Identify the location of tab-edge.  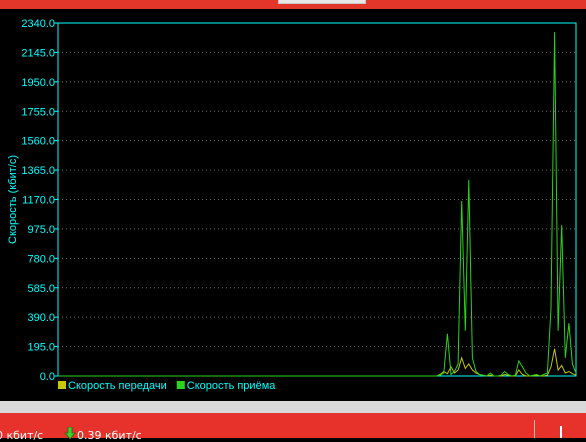
(322, 2).